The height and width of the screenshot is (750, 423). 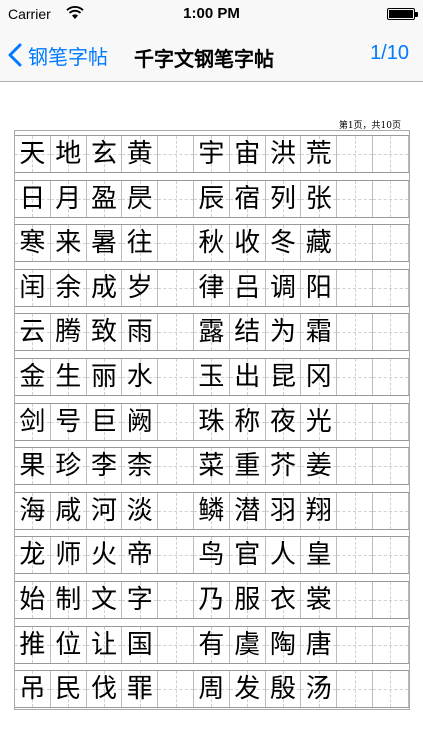 I want to click on page-title: 千字文钢笔字帖, so click(x=204, y=59).